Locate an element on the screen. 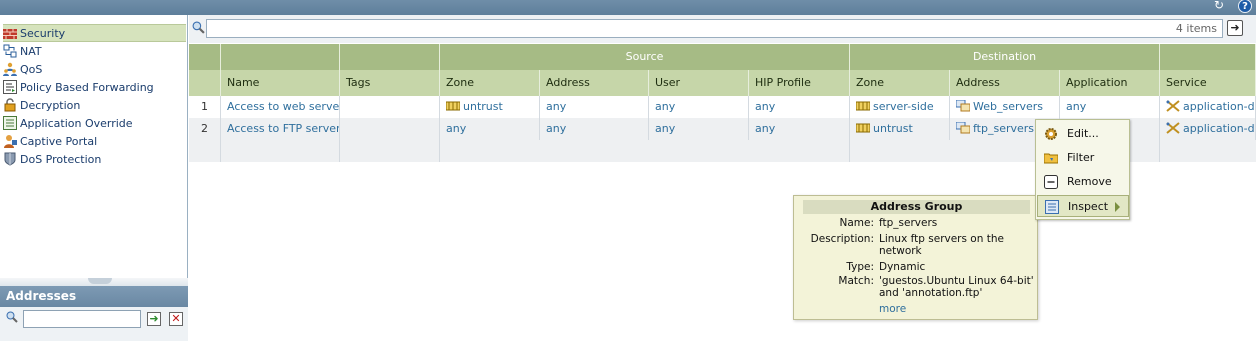 This screenshot has height=341, width=1256. rule-tags is located at coordinates (390, 129).